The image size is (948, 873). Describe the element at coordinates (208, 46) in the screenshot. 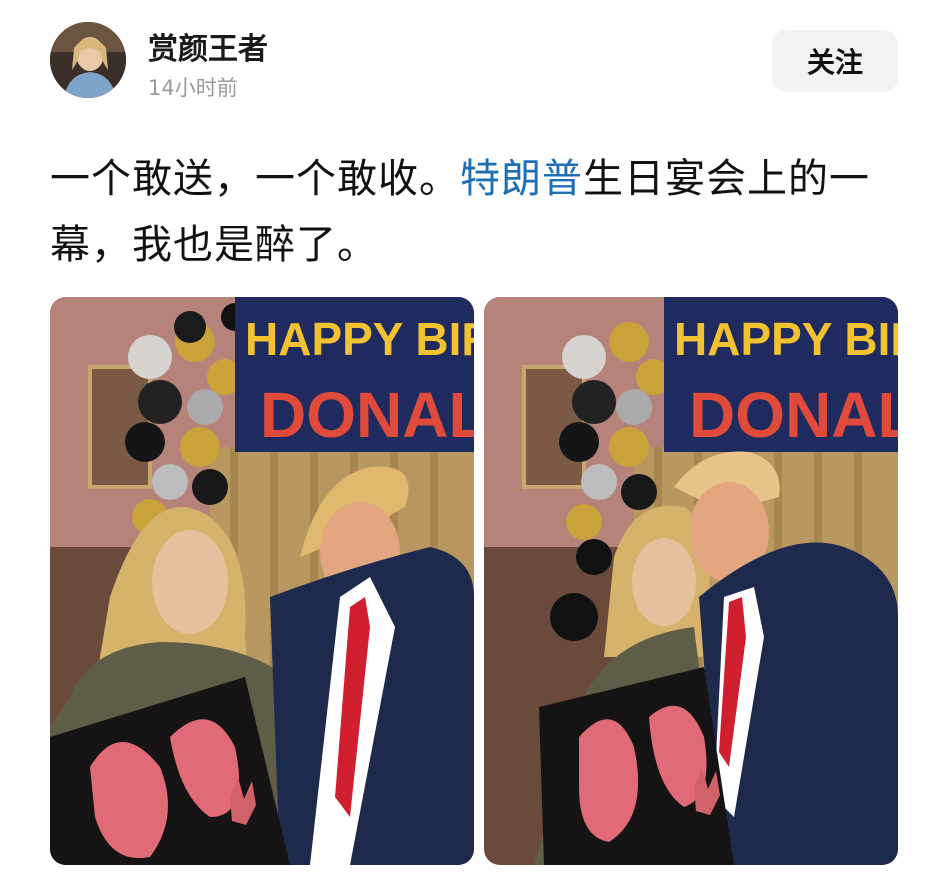

I see `author-name: 赏颜王者` at that location.